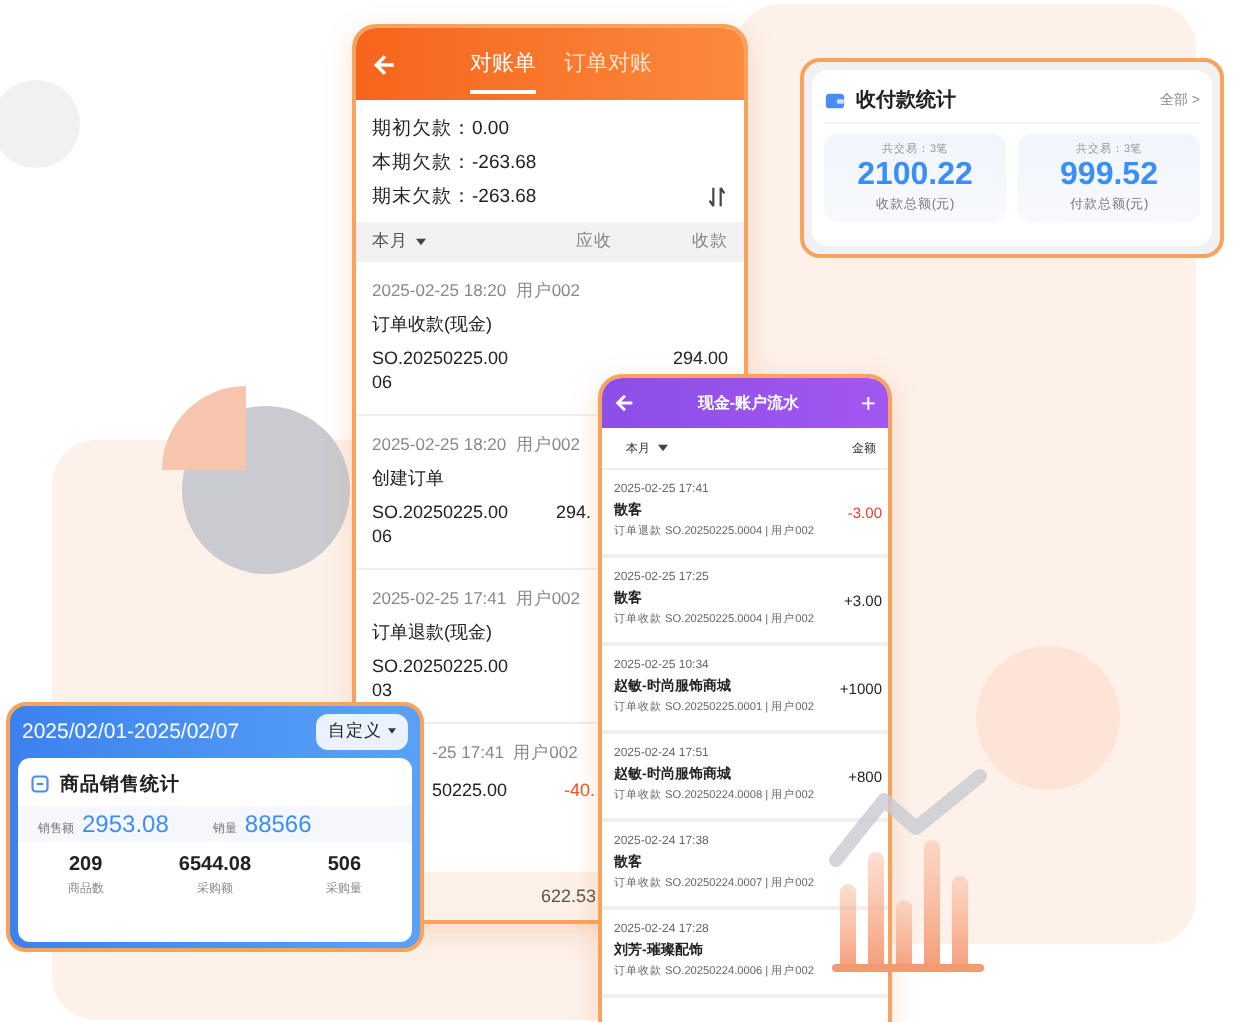 The width and height of the screenshot is (1236, 1022). What do you see at coordinates (700, 357) in the screenshot?
I see `received-amount: 294.00` at bounding box center [700, 357].